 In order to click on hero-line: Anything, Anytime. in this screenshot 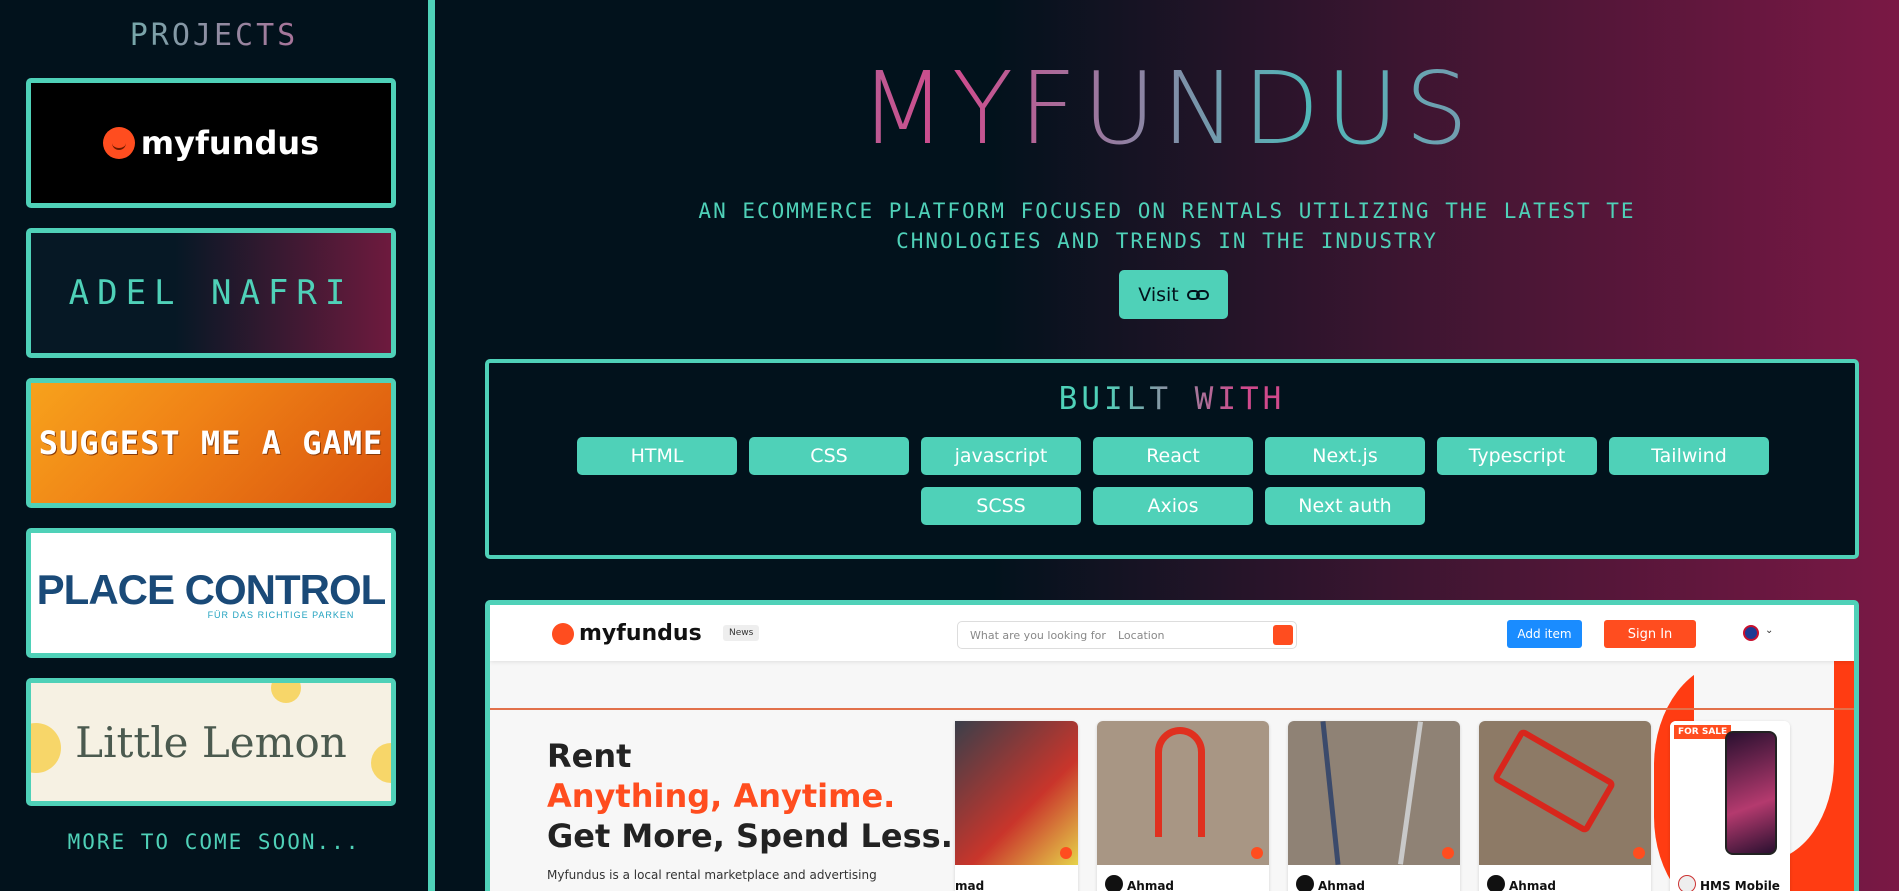, I will do `click(721, 796)`.